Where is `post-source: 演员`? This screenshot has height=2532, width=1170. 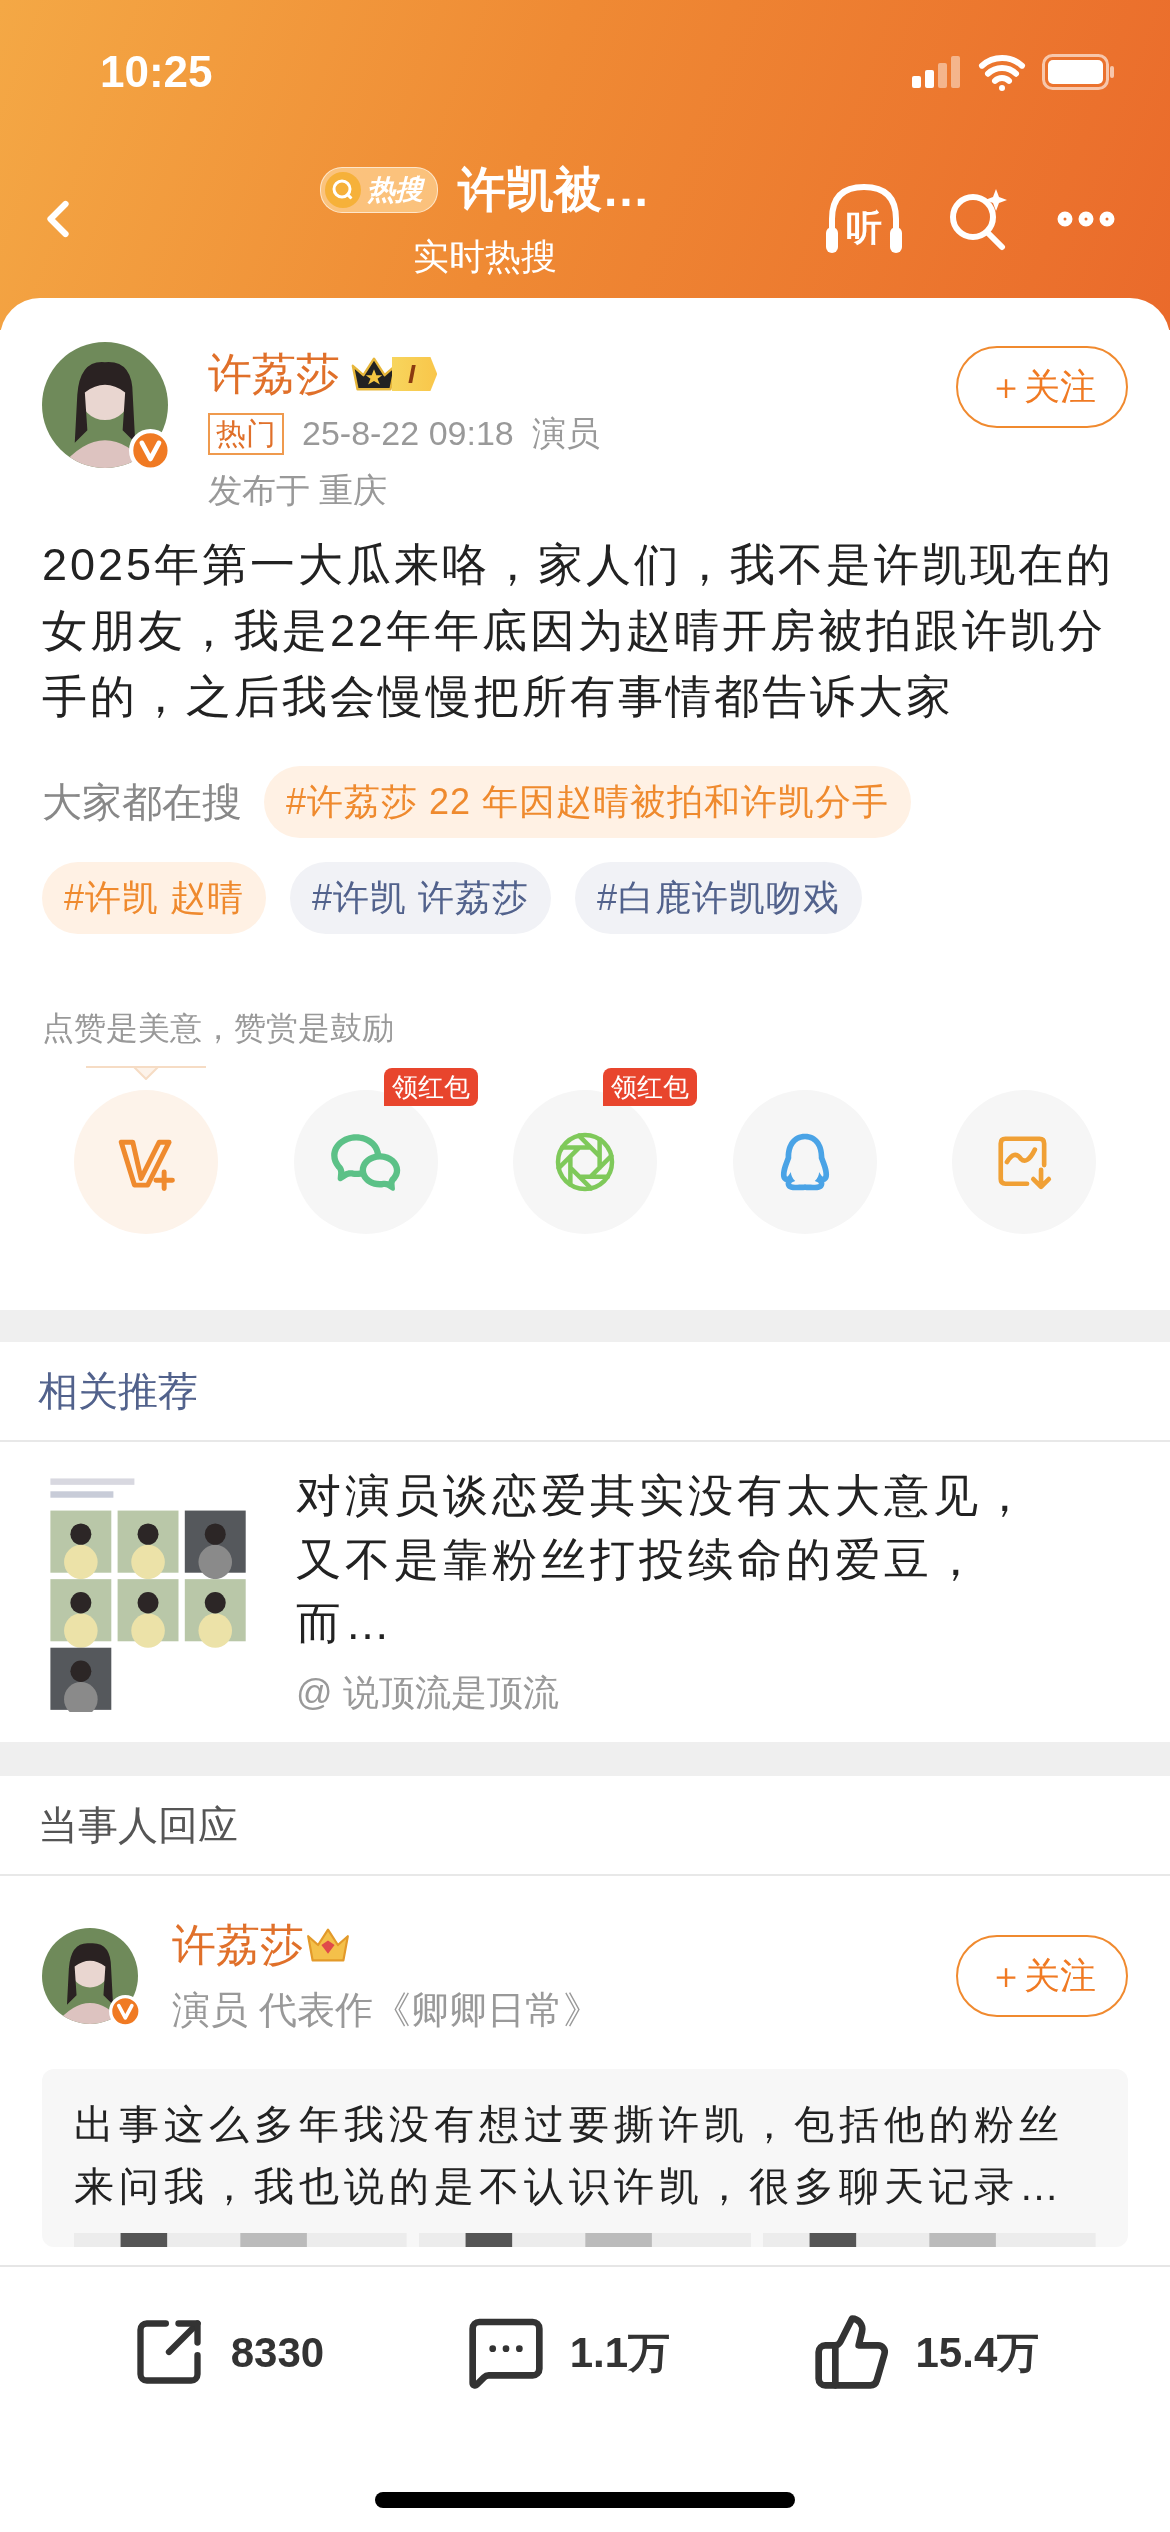 post-source: 演员 is located at coordinates (565, 433).